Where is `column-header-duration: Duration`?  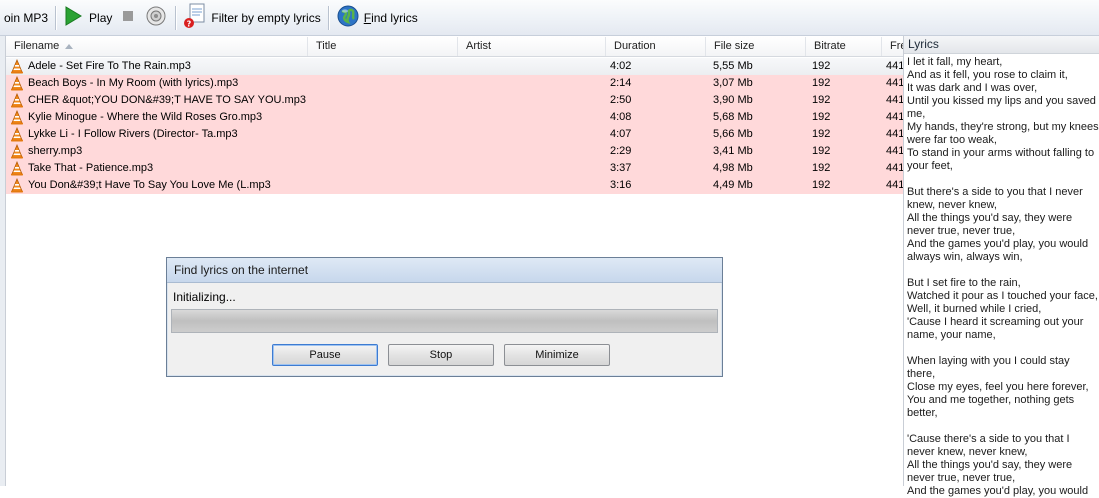
column-header-duration: Duration is located at coordinates (656, 46).